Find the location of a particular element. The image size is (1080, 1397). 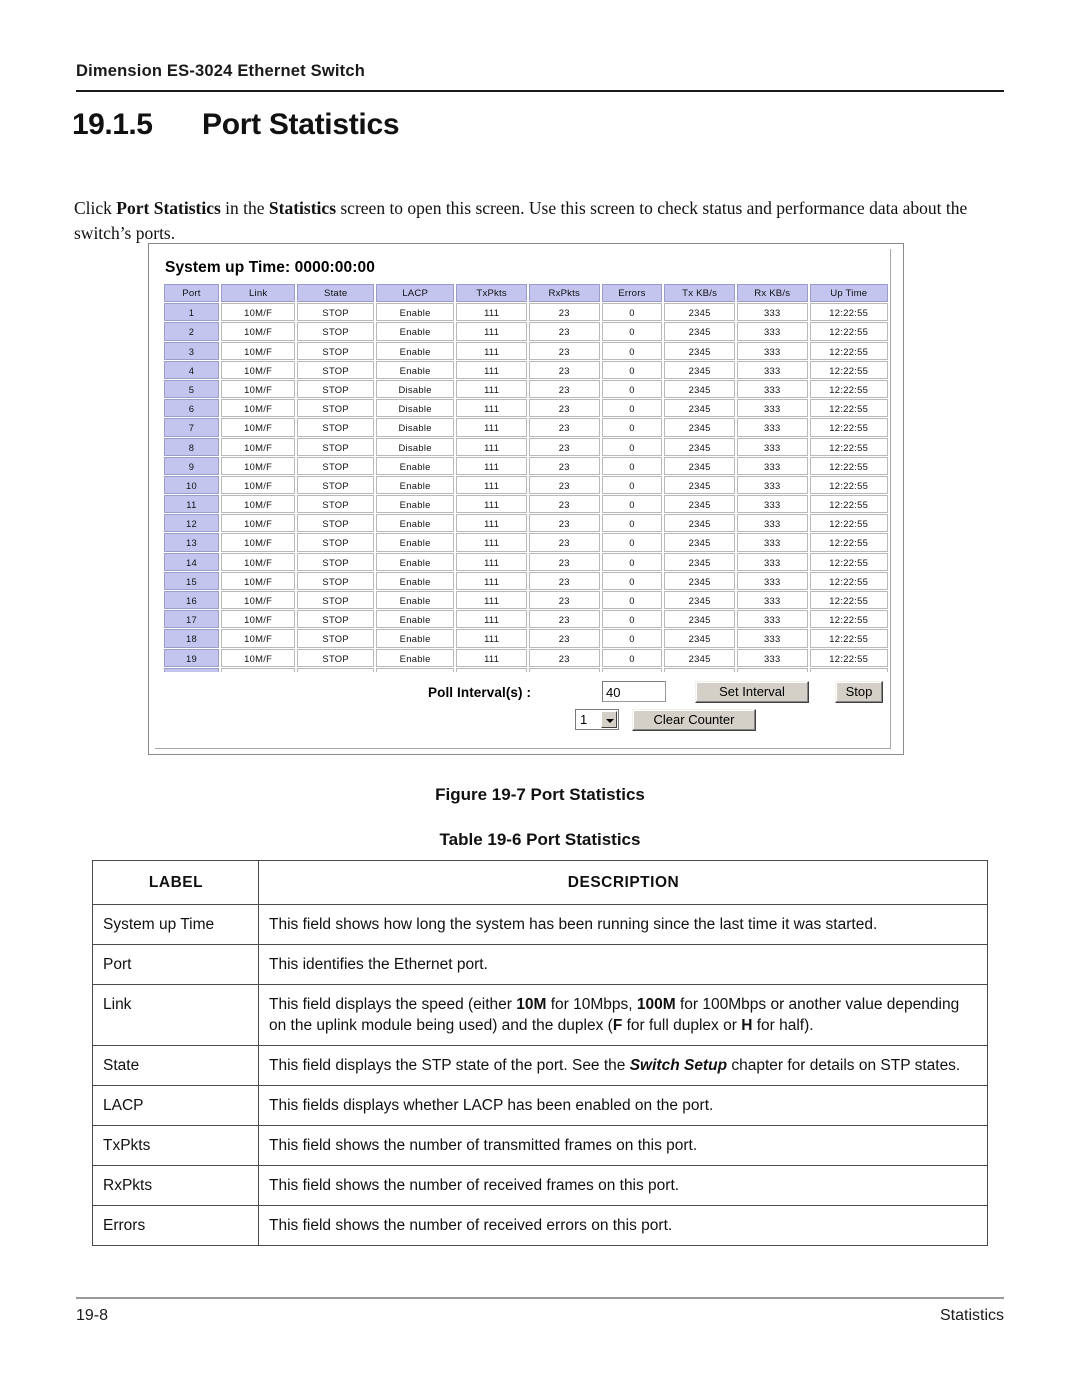

intro-bold-statistics: Statistics is located at coordinates (302, 207).